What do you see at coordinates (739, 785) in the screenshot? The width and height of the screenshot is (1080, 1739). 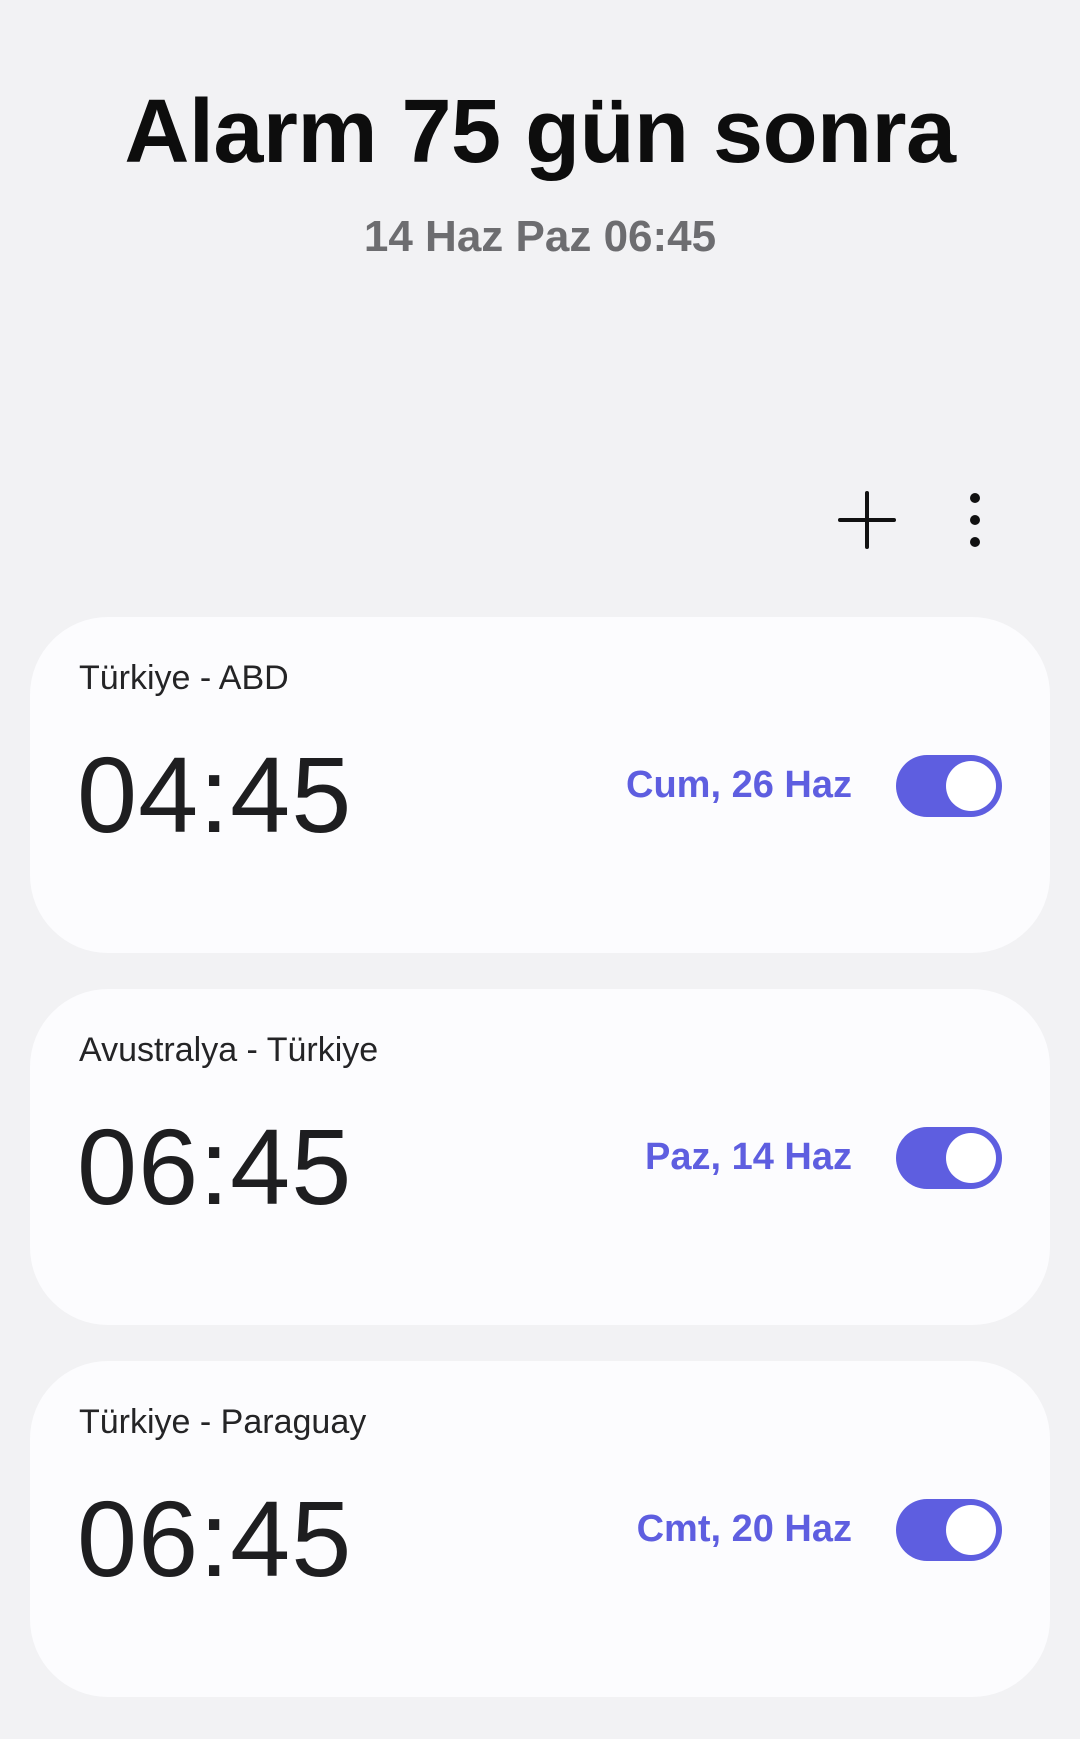 I see `alarm-date: Cum, 26 Haz` at bounding box center [739, 785].